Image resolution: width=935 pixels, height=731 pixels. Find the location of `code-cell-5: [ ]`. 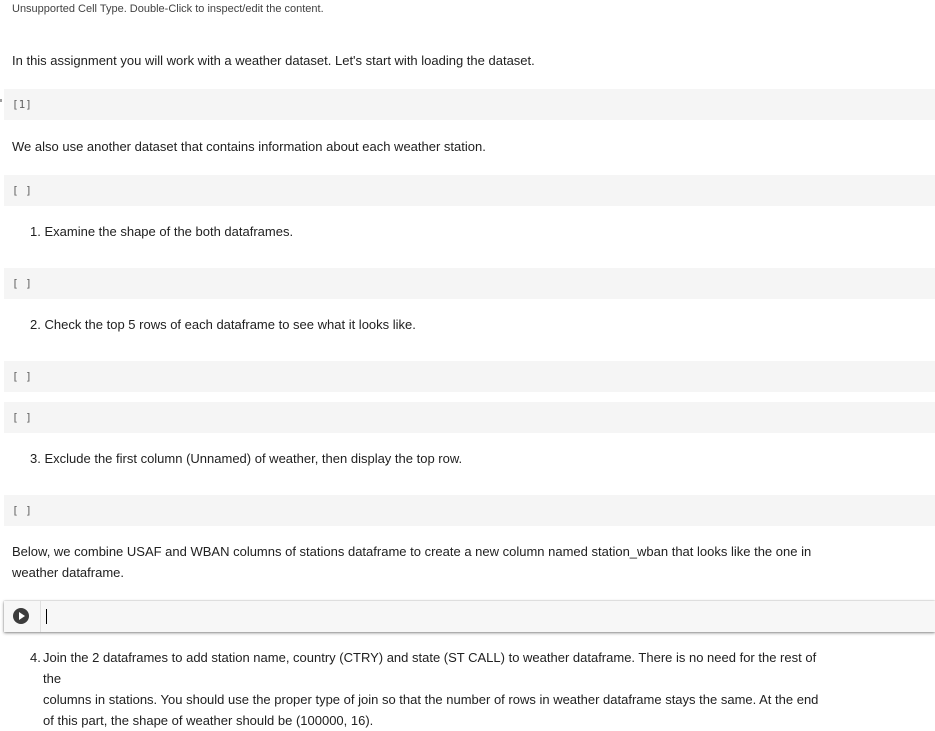

code-cell-5: [ ] is located at coordinates (469, 417).